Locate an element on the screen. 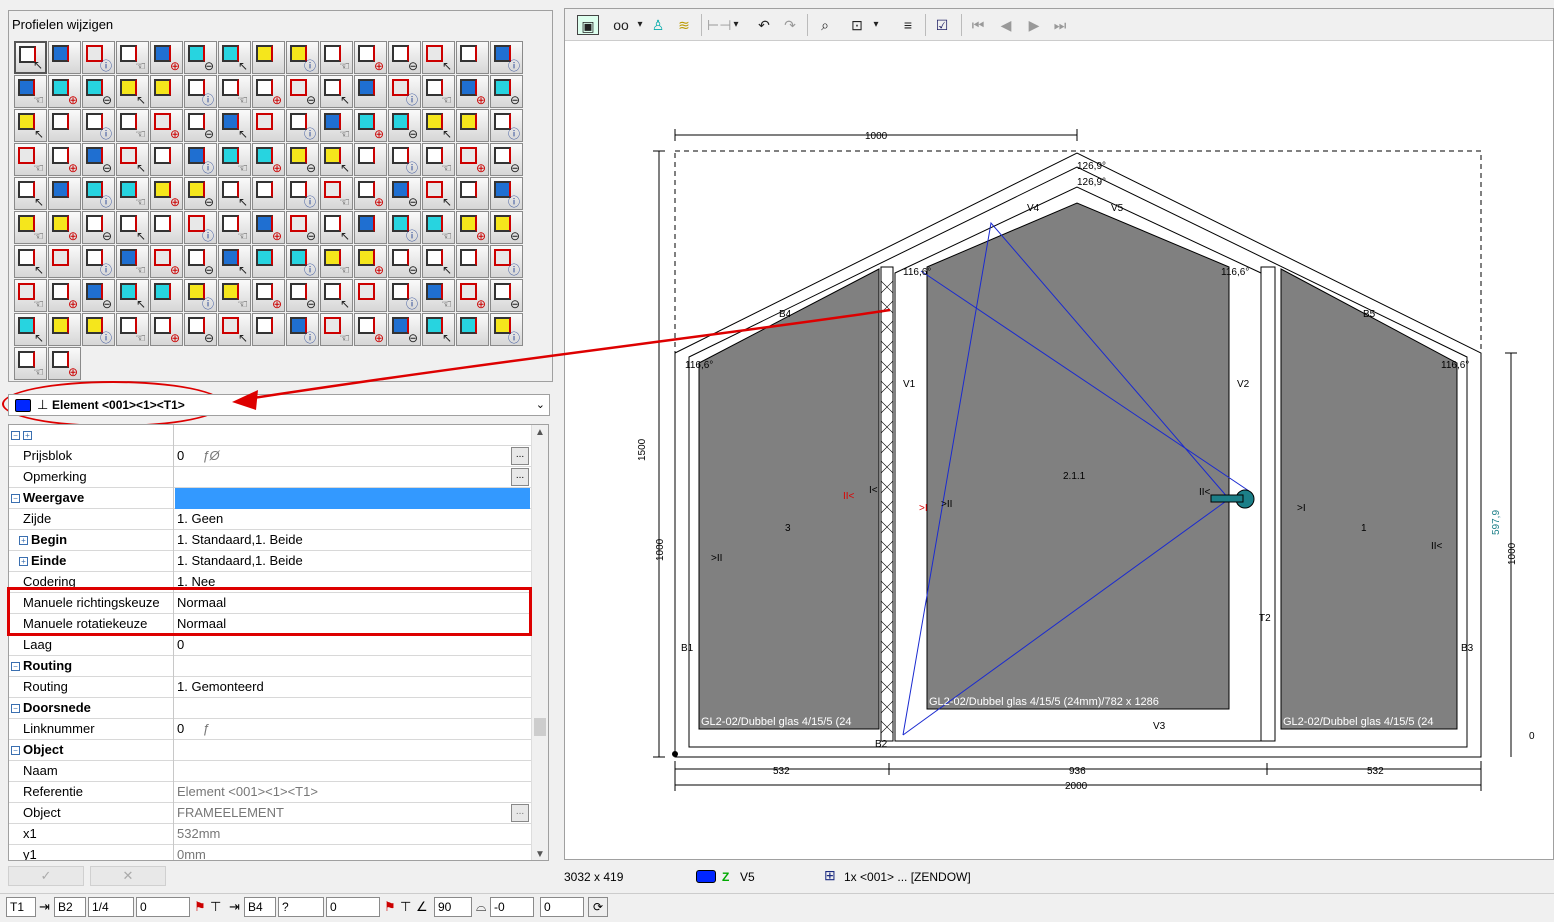 This screenshot has height=922, width=1554. property-group: − Routing is located at coordinates (270, 666).